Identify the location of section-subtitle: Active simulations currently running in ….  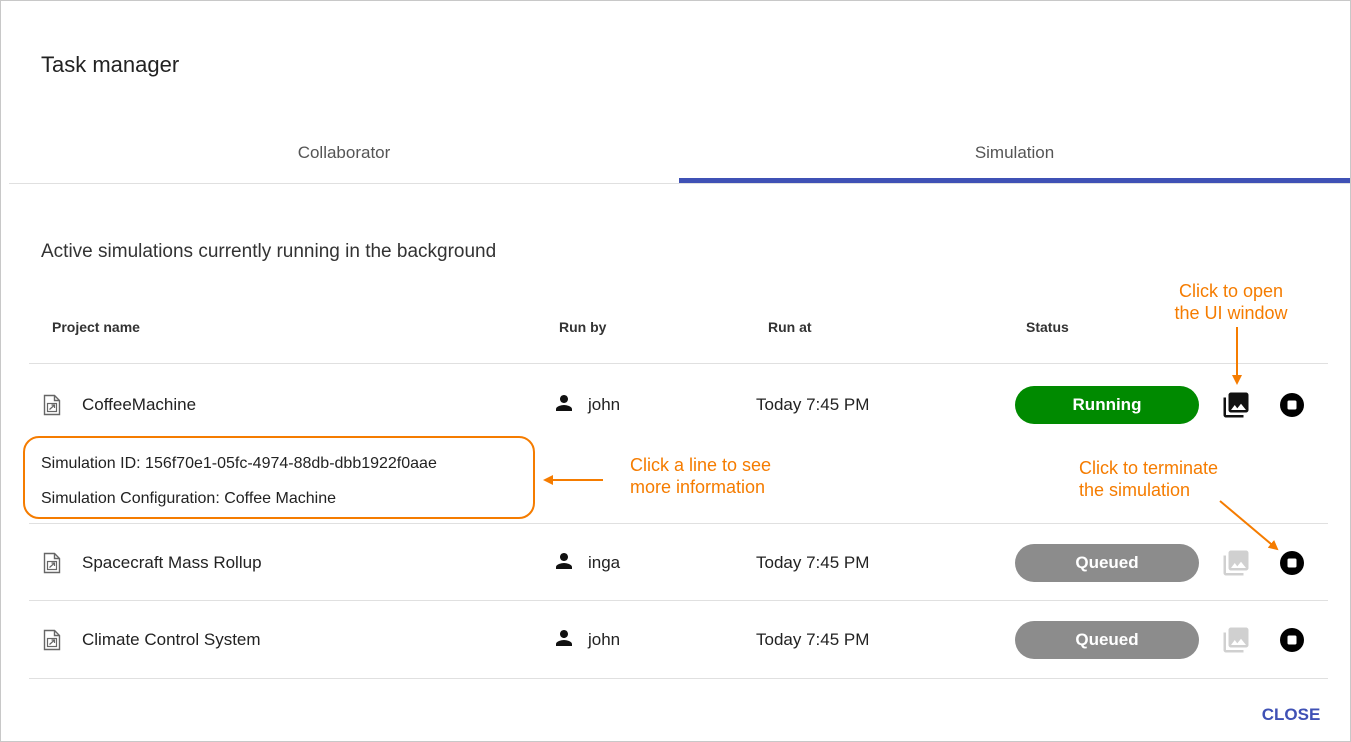
(269, 251).